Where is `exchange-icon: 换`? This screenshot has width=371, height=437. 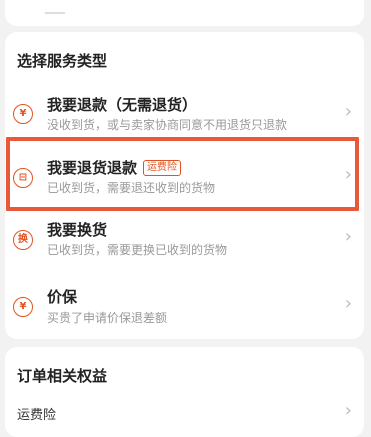 exchange-icon: 换 is located at coordinates (23, 240).